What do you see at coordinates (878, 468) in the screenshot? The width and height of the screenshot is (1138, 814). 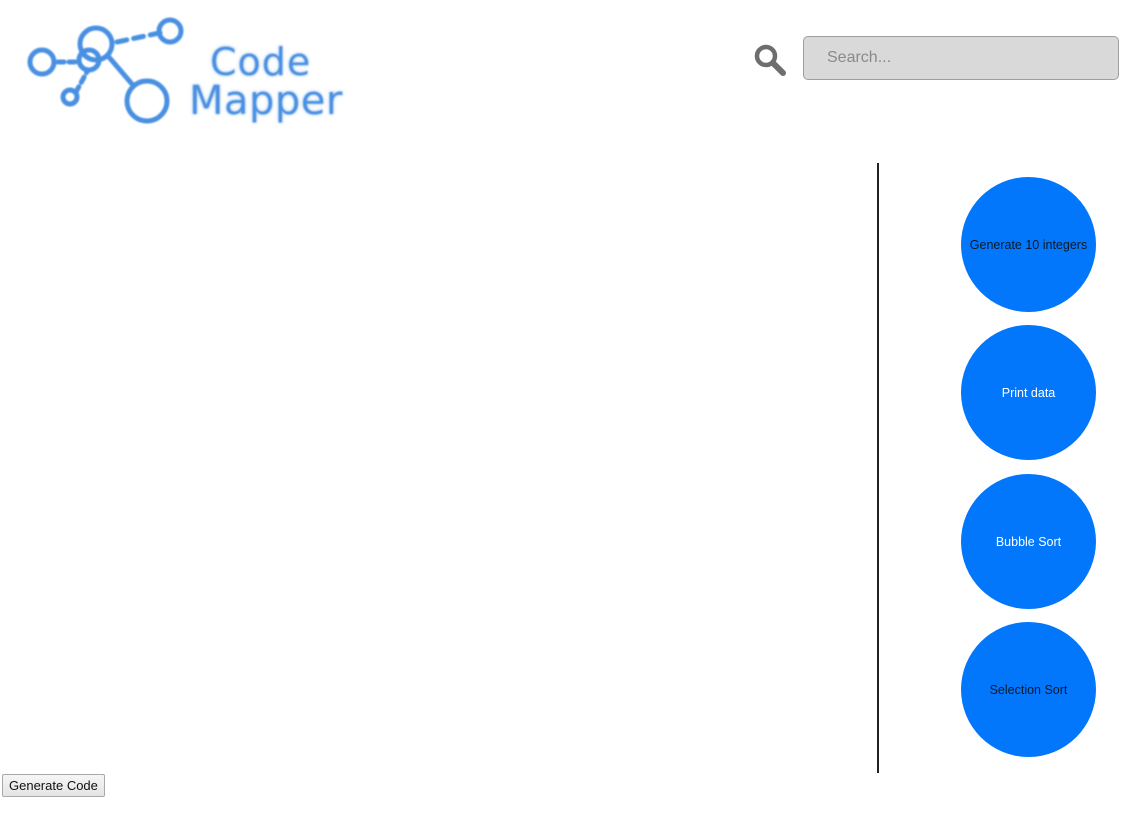 I see `panel-divider` at bounding box center [878, 468].